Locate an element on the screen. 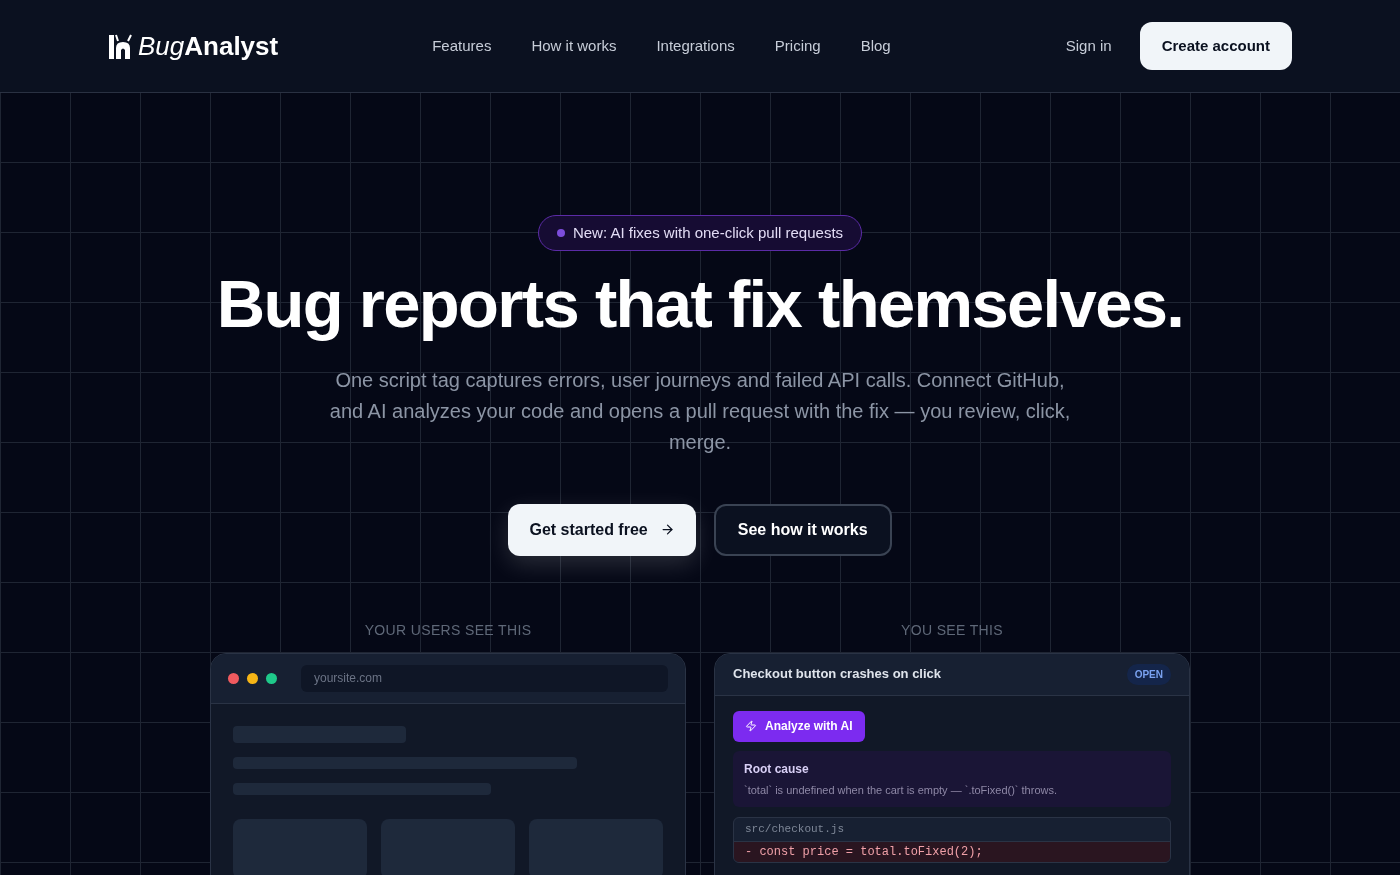 This screenshot has height=875, width=1400. nav-link: Pricing is located at coordinates (797, 46).